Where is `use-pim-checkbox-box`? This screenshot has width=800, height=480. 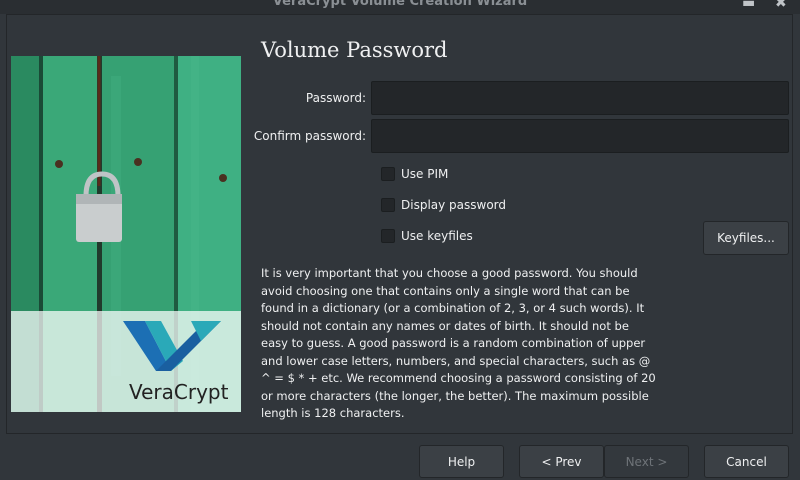
use-pim-checkbox-box is located at coordinates (388, 174).